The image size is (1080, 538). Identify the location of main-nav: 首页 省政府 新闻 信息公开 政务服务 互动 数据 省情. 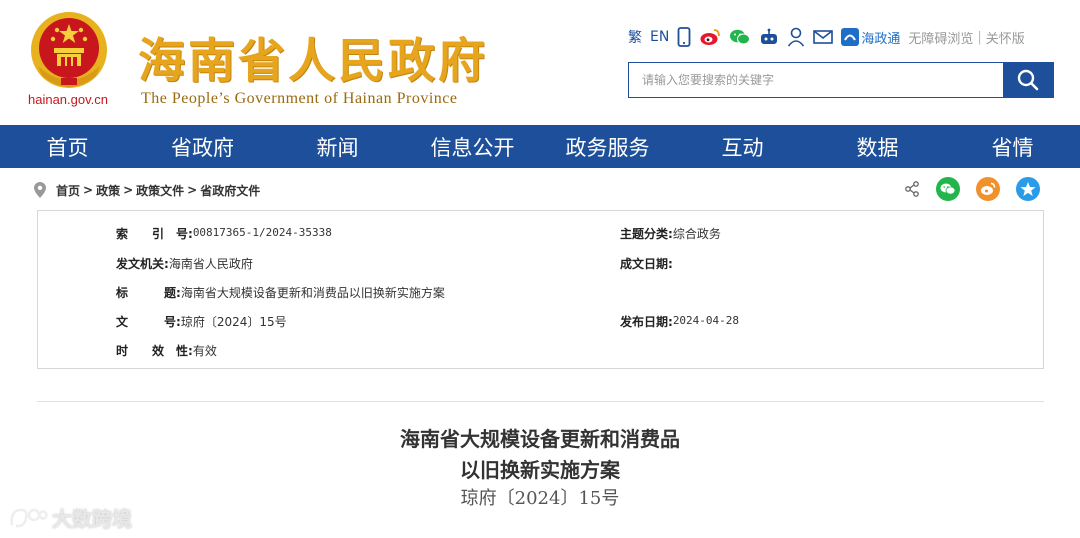
(540, 146).